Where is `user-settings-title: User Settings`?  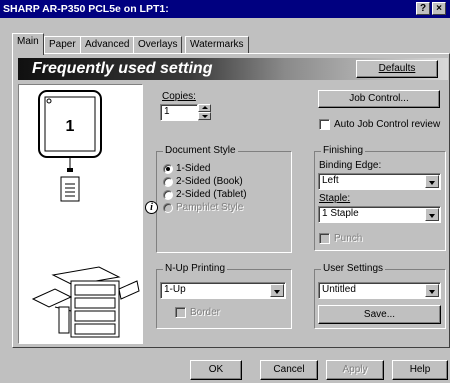 user-settings-title: User Settings is located at coordinates (353, 268).